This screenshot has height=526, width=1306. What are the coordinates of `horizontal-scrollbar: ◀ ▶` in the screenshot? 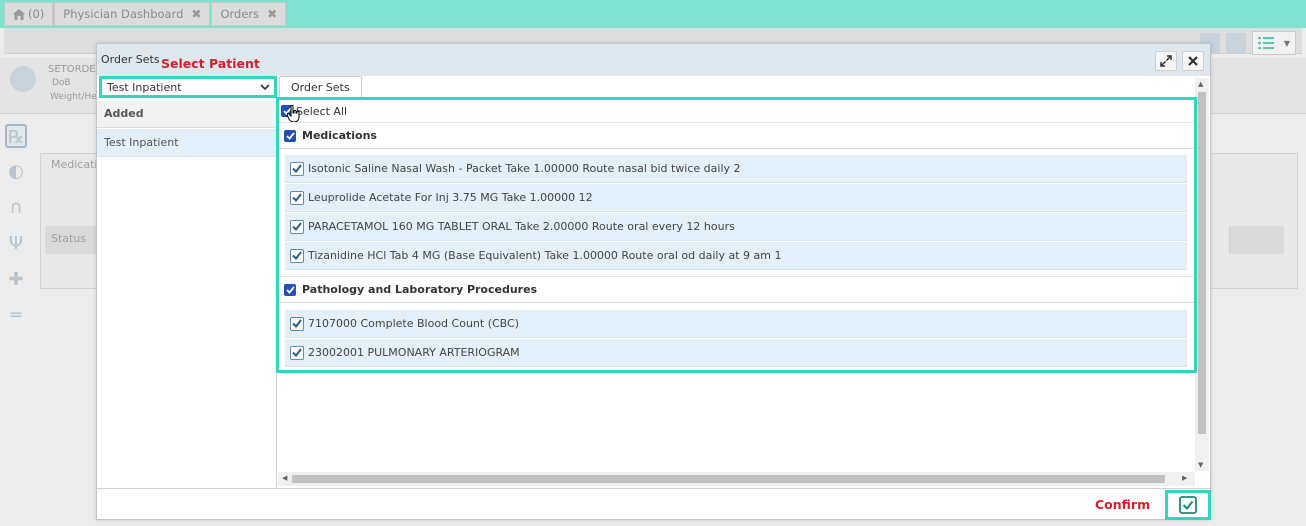 It's located at (736, 479).